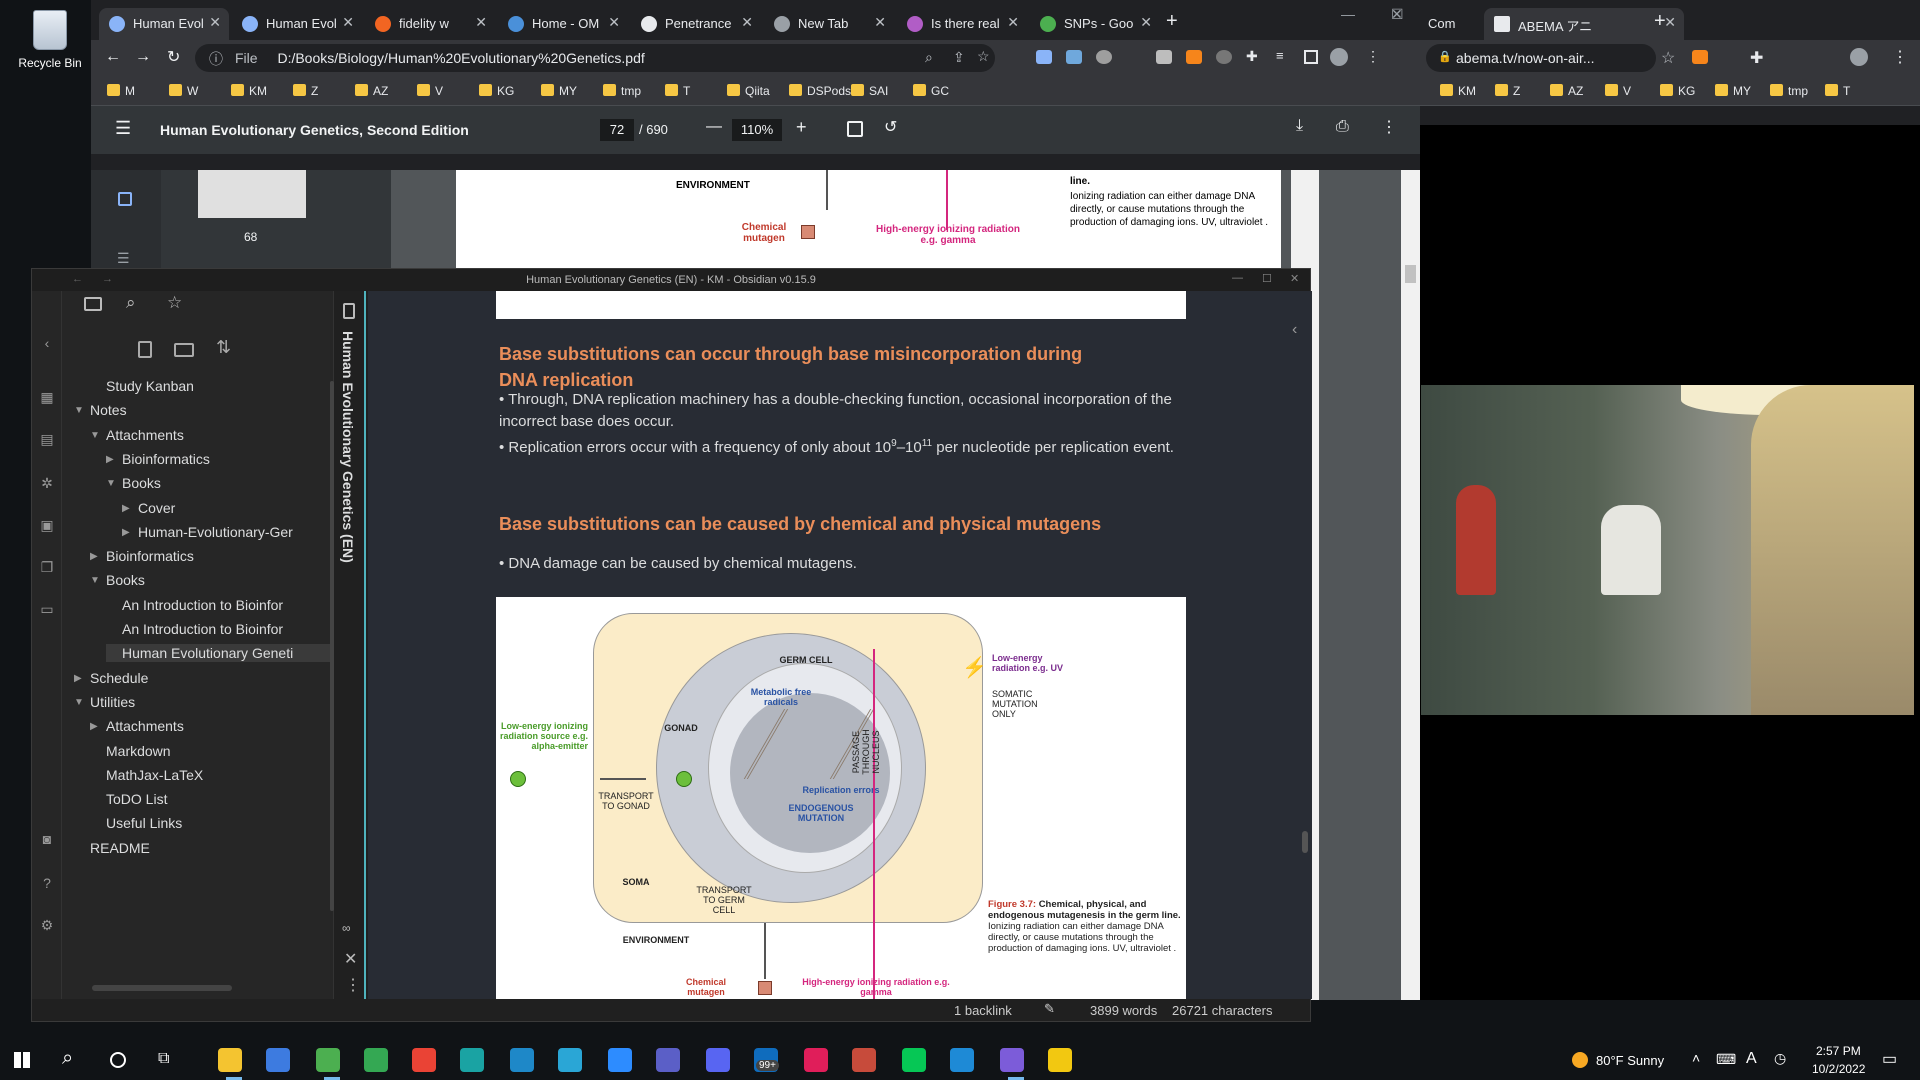 Image resolution: width=1920 pixels, height=1080 pixels. What do you see at coordinates (47, 567) in the screenshot?
I see `copy-icon: ❐` at bounding box center [47, 567].